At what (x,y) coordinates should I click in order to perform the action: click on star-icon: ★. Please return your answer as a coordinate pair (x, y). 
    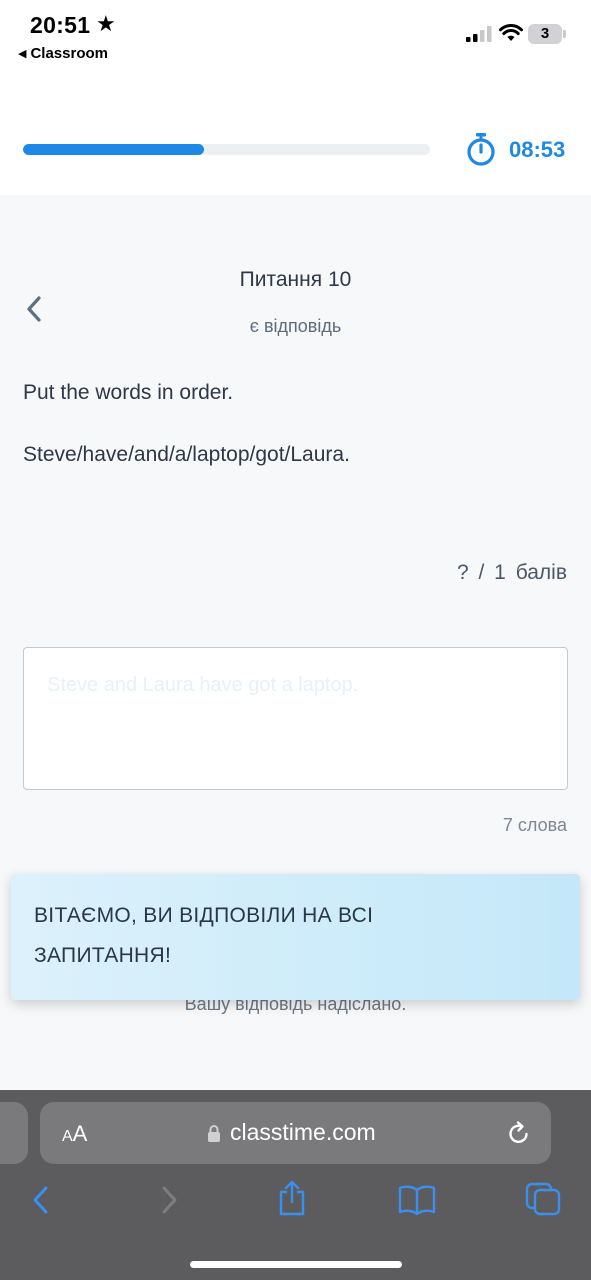
    Looking at the image, I should click on (106, 23).